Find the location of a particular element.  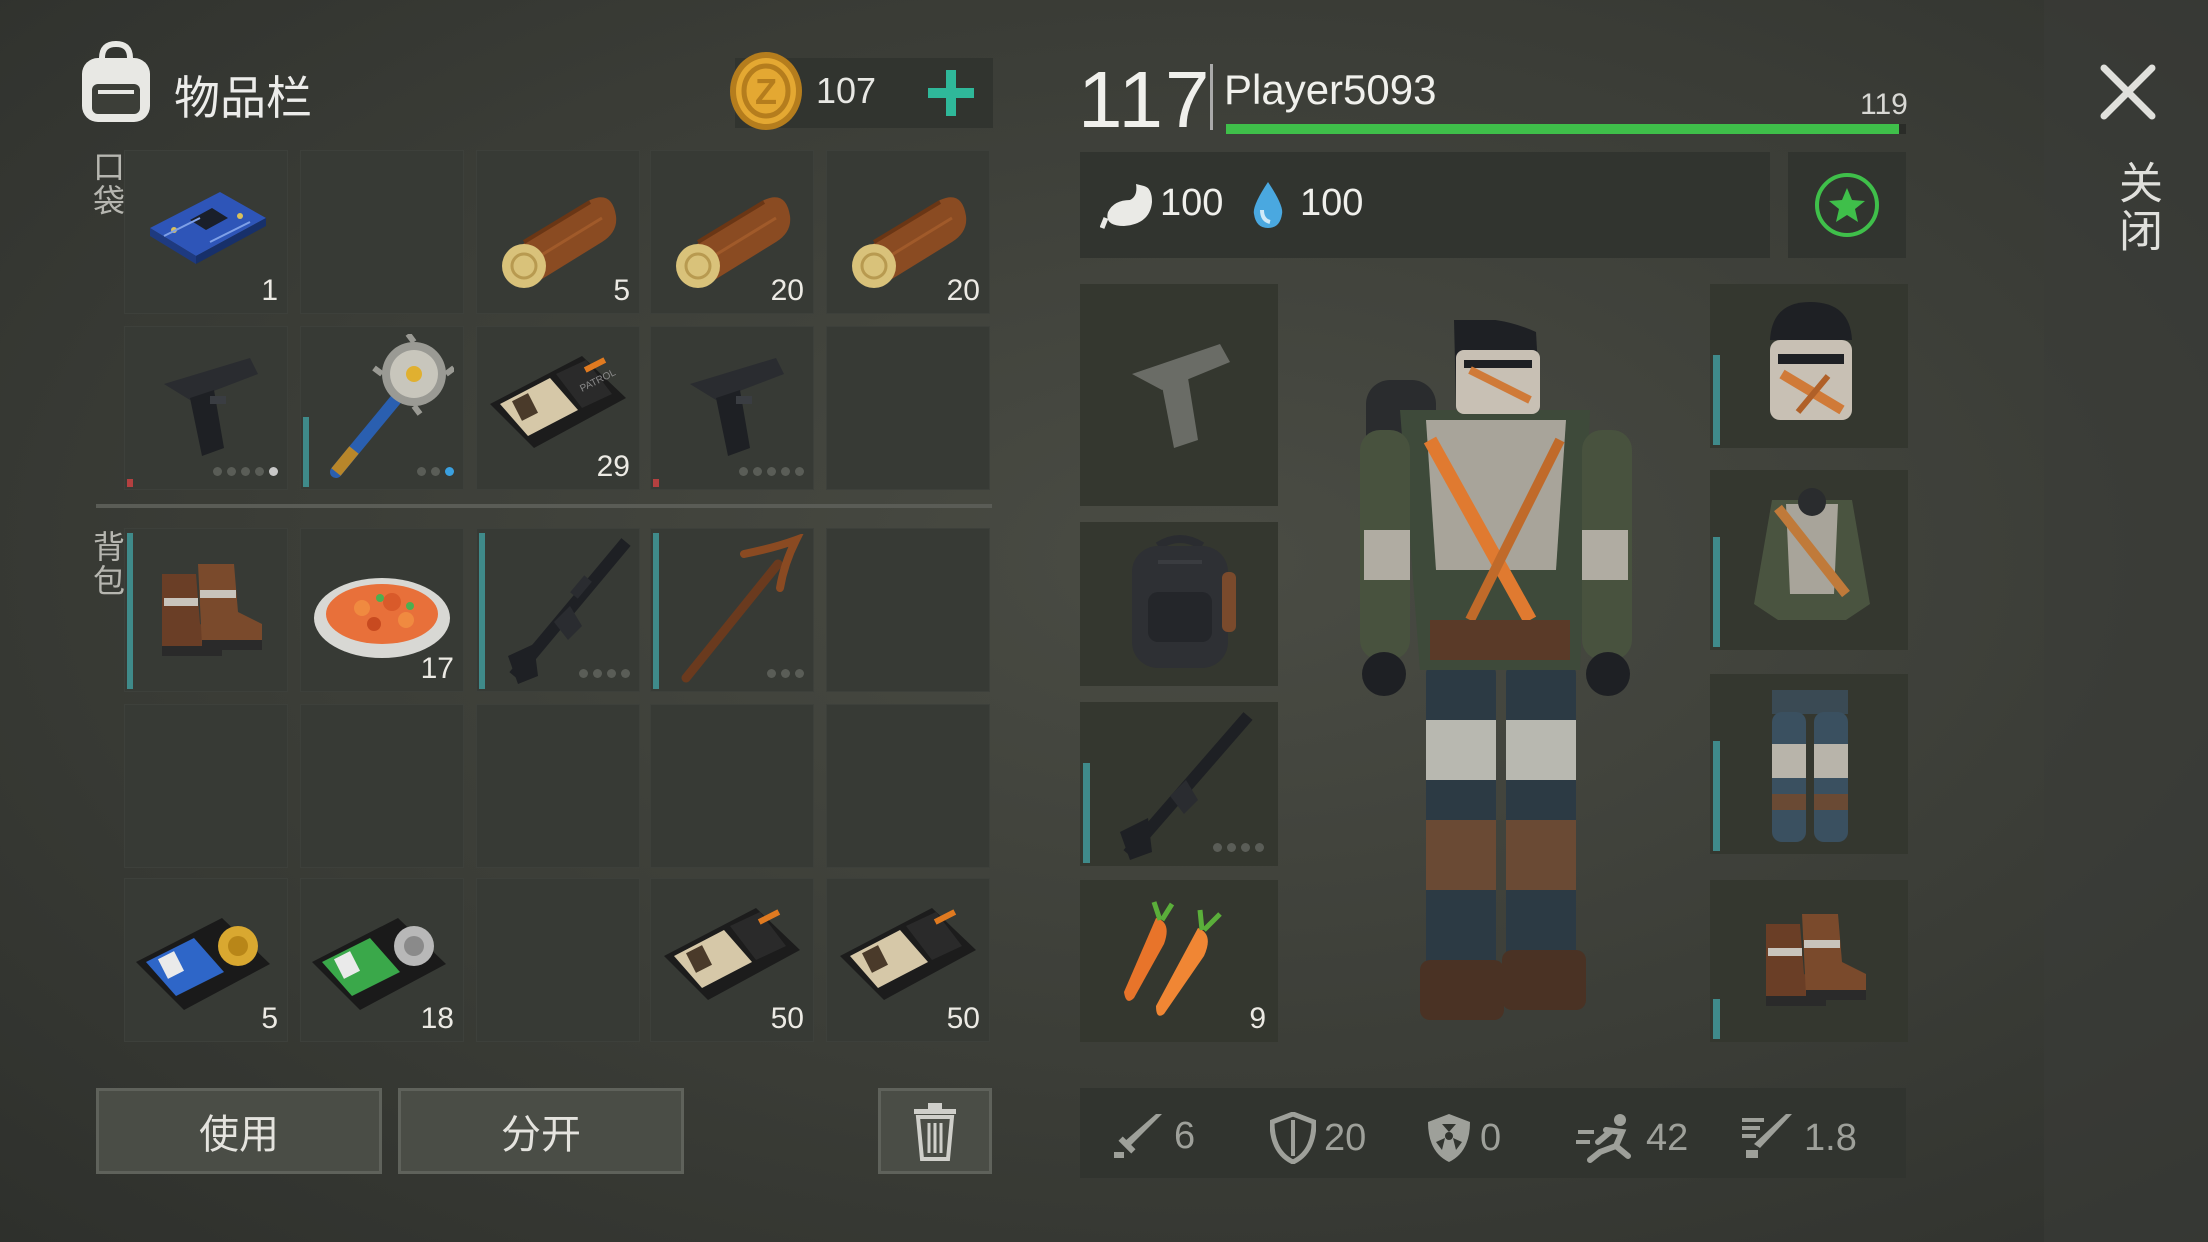

weapon-weight-icon is located at coordinates (1768, 1138).